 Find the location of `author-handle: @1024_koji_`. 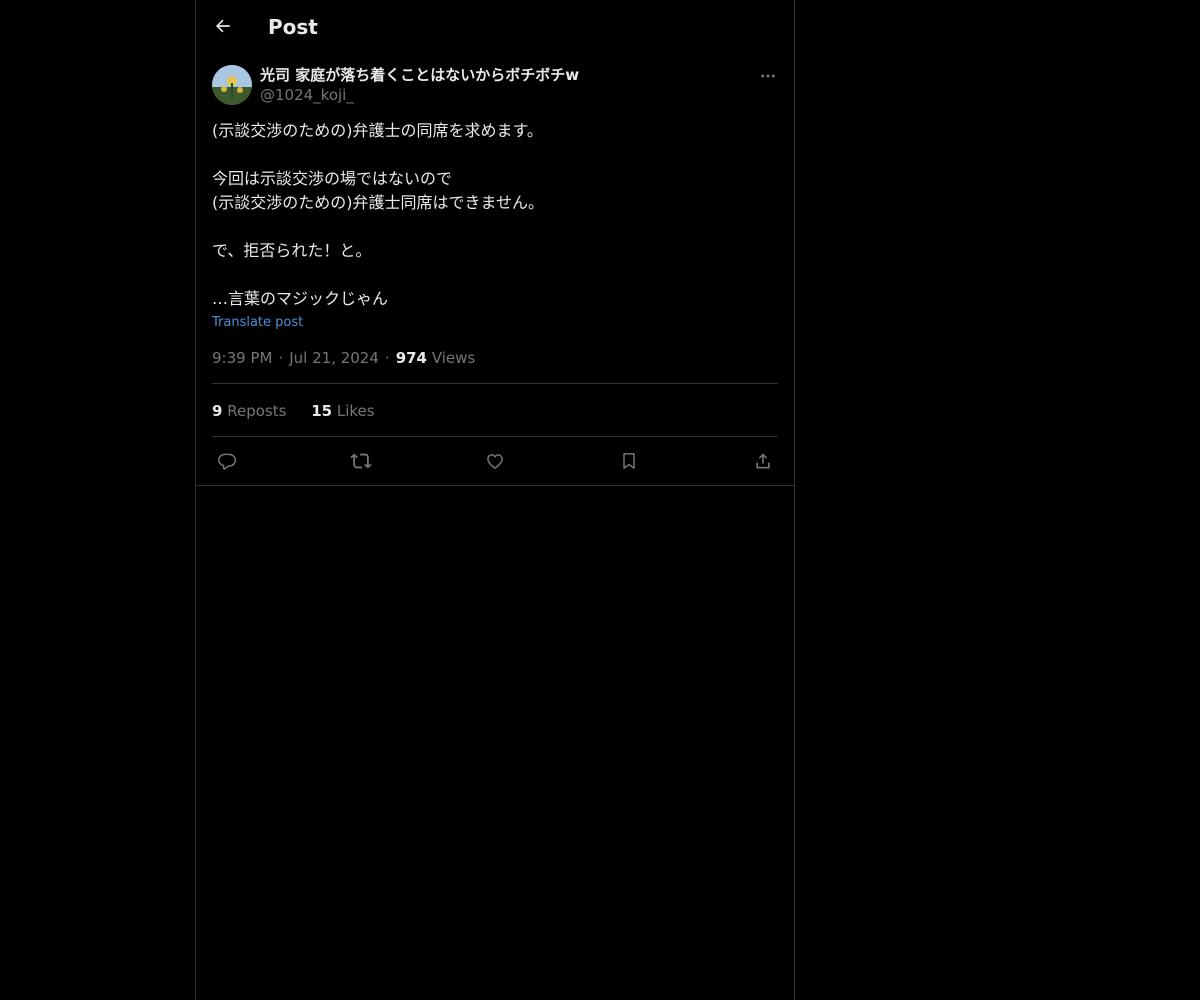

author-handle: @1024_koji_ is located at coordinates (307, 95).